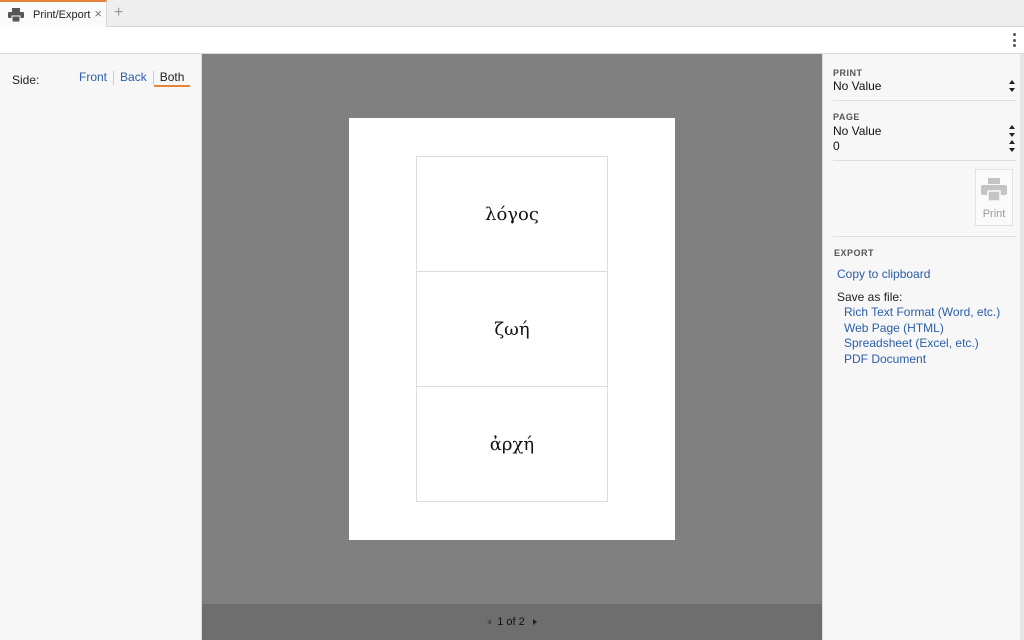 Image resolution: width=1024 pixels, height=640 pixels. What do you see at coordinates (1014, 40) in the screenshot?
I see `more-options-icon` at bounding box center [1014, 40].